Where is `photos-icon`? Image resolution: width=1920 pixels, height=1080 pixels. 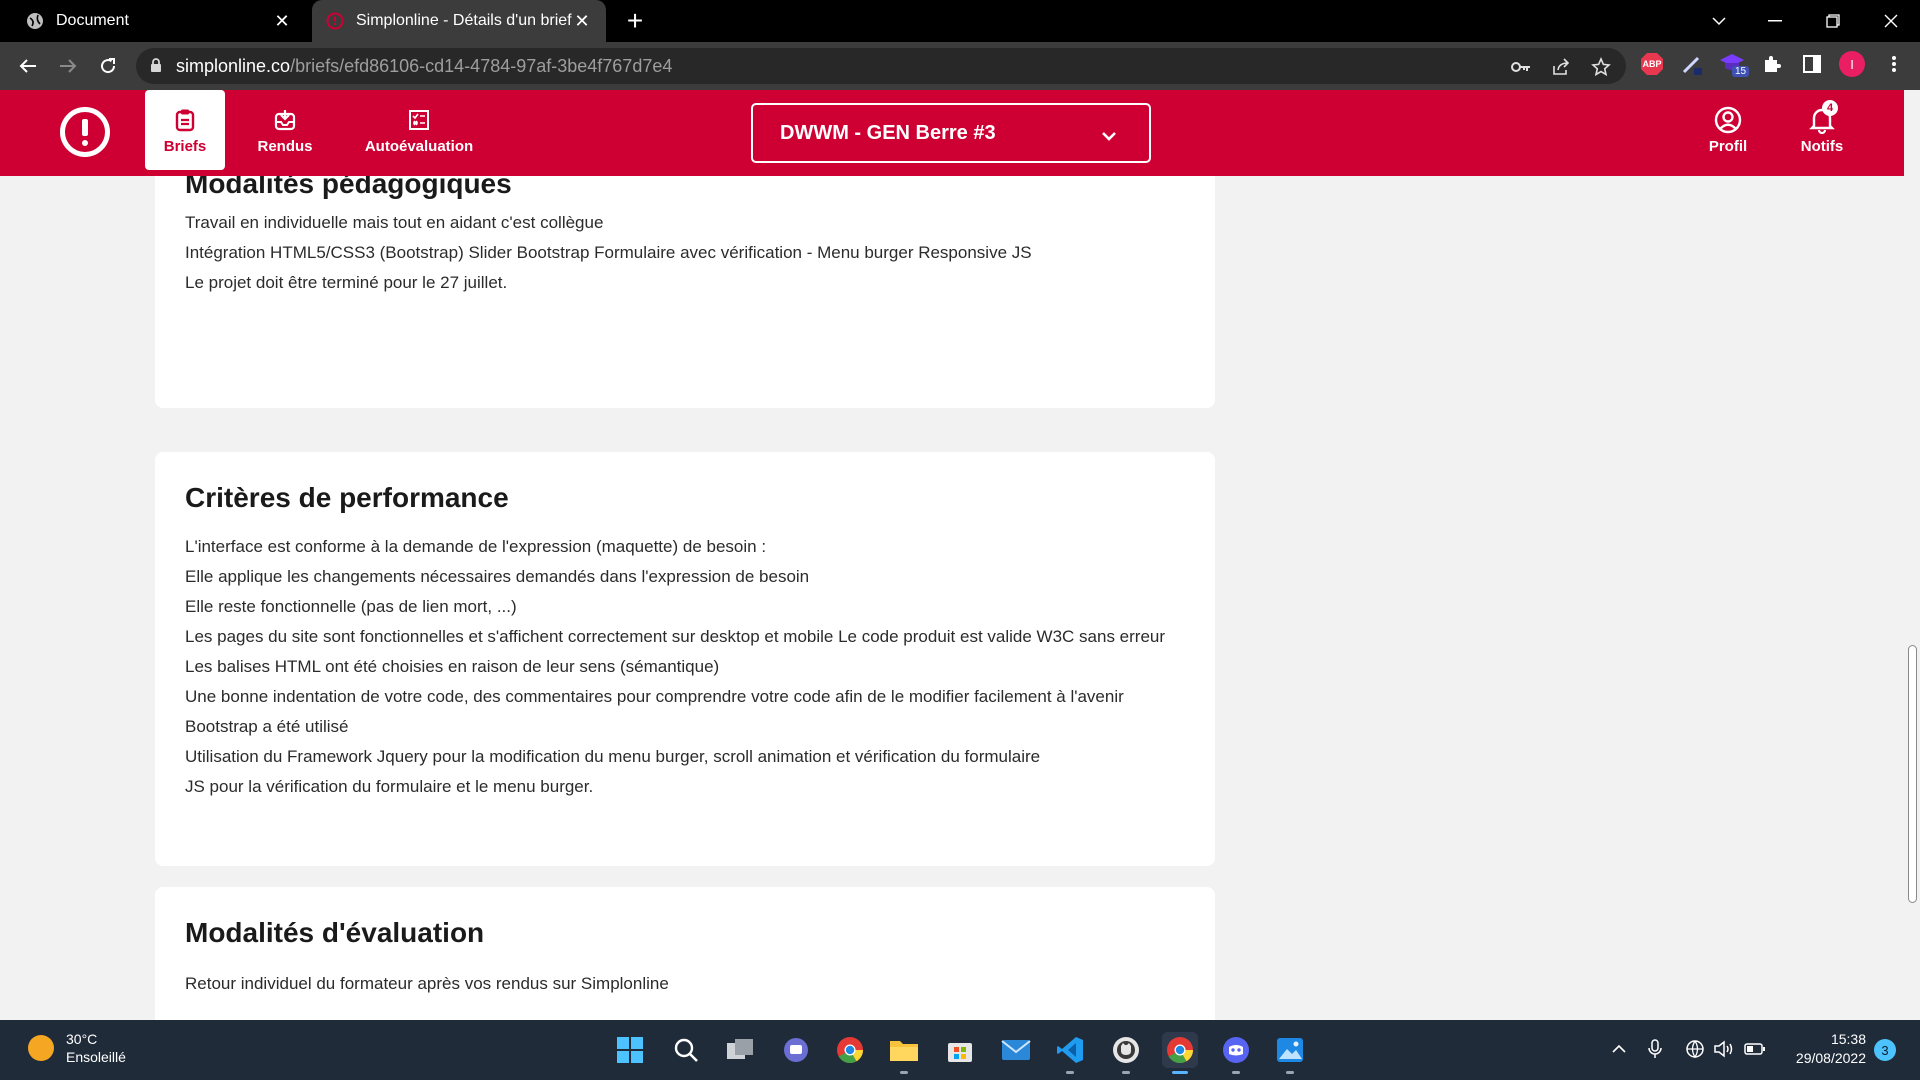 photos-icon is located at coordinates (1290, 1053).